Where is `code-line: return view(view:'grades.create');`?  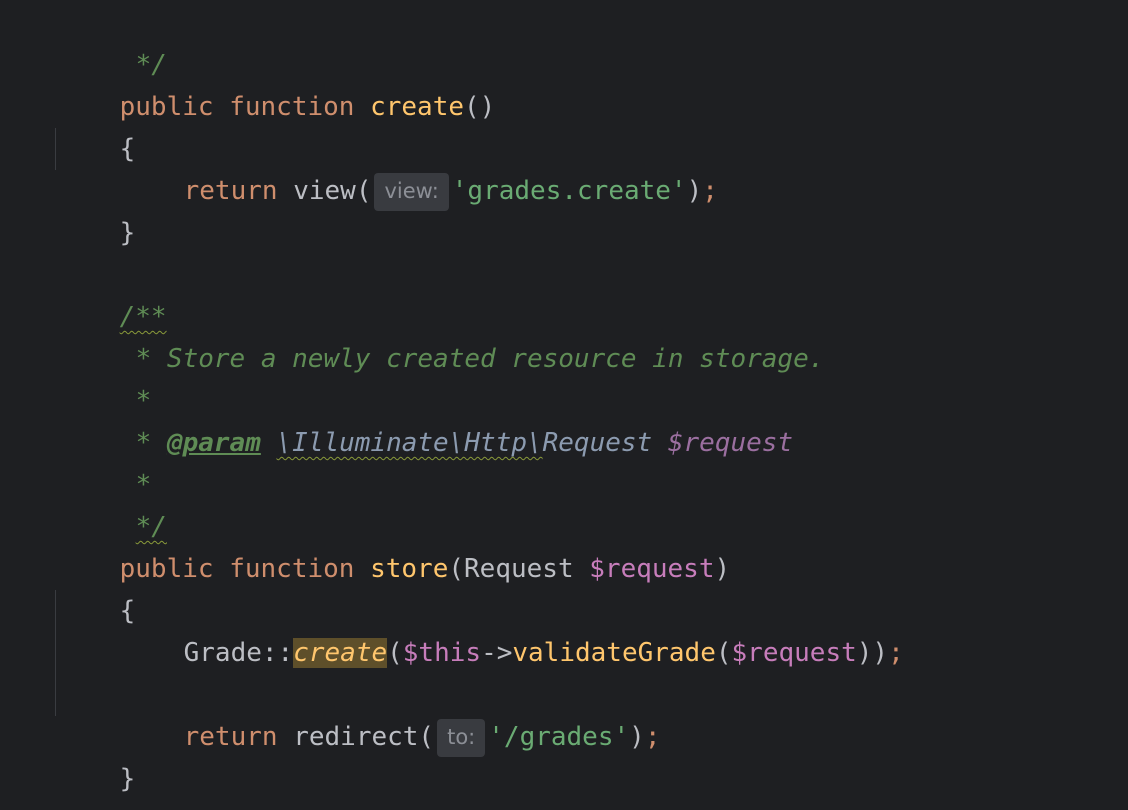
code-line: return view(view:'grades.create'); is located at coordinates (419, 169).